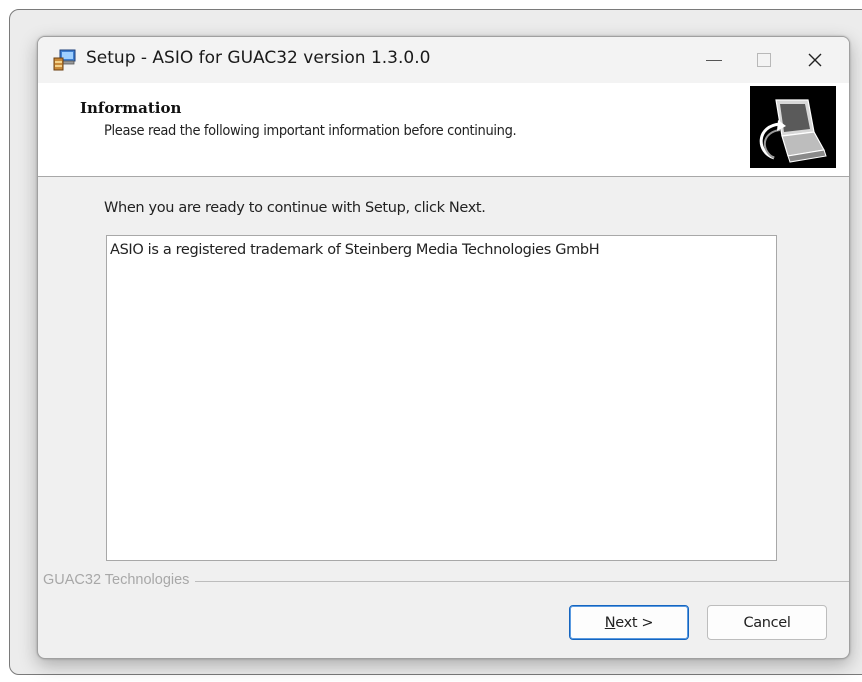 The width and height of the screenshot is (862, 682). I want to click on minimize-icon, so click(714, 60).